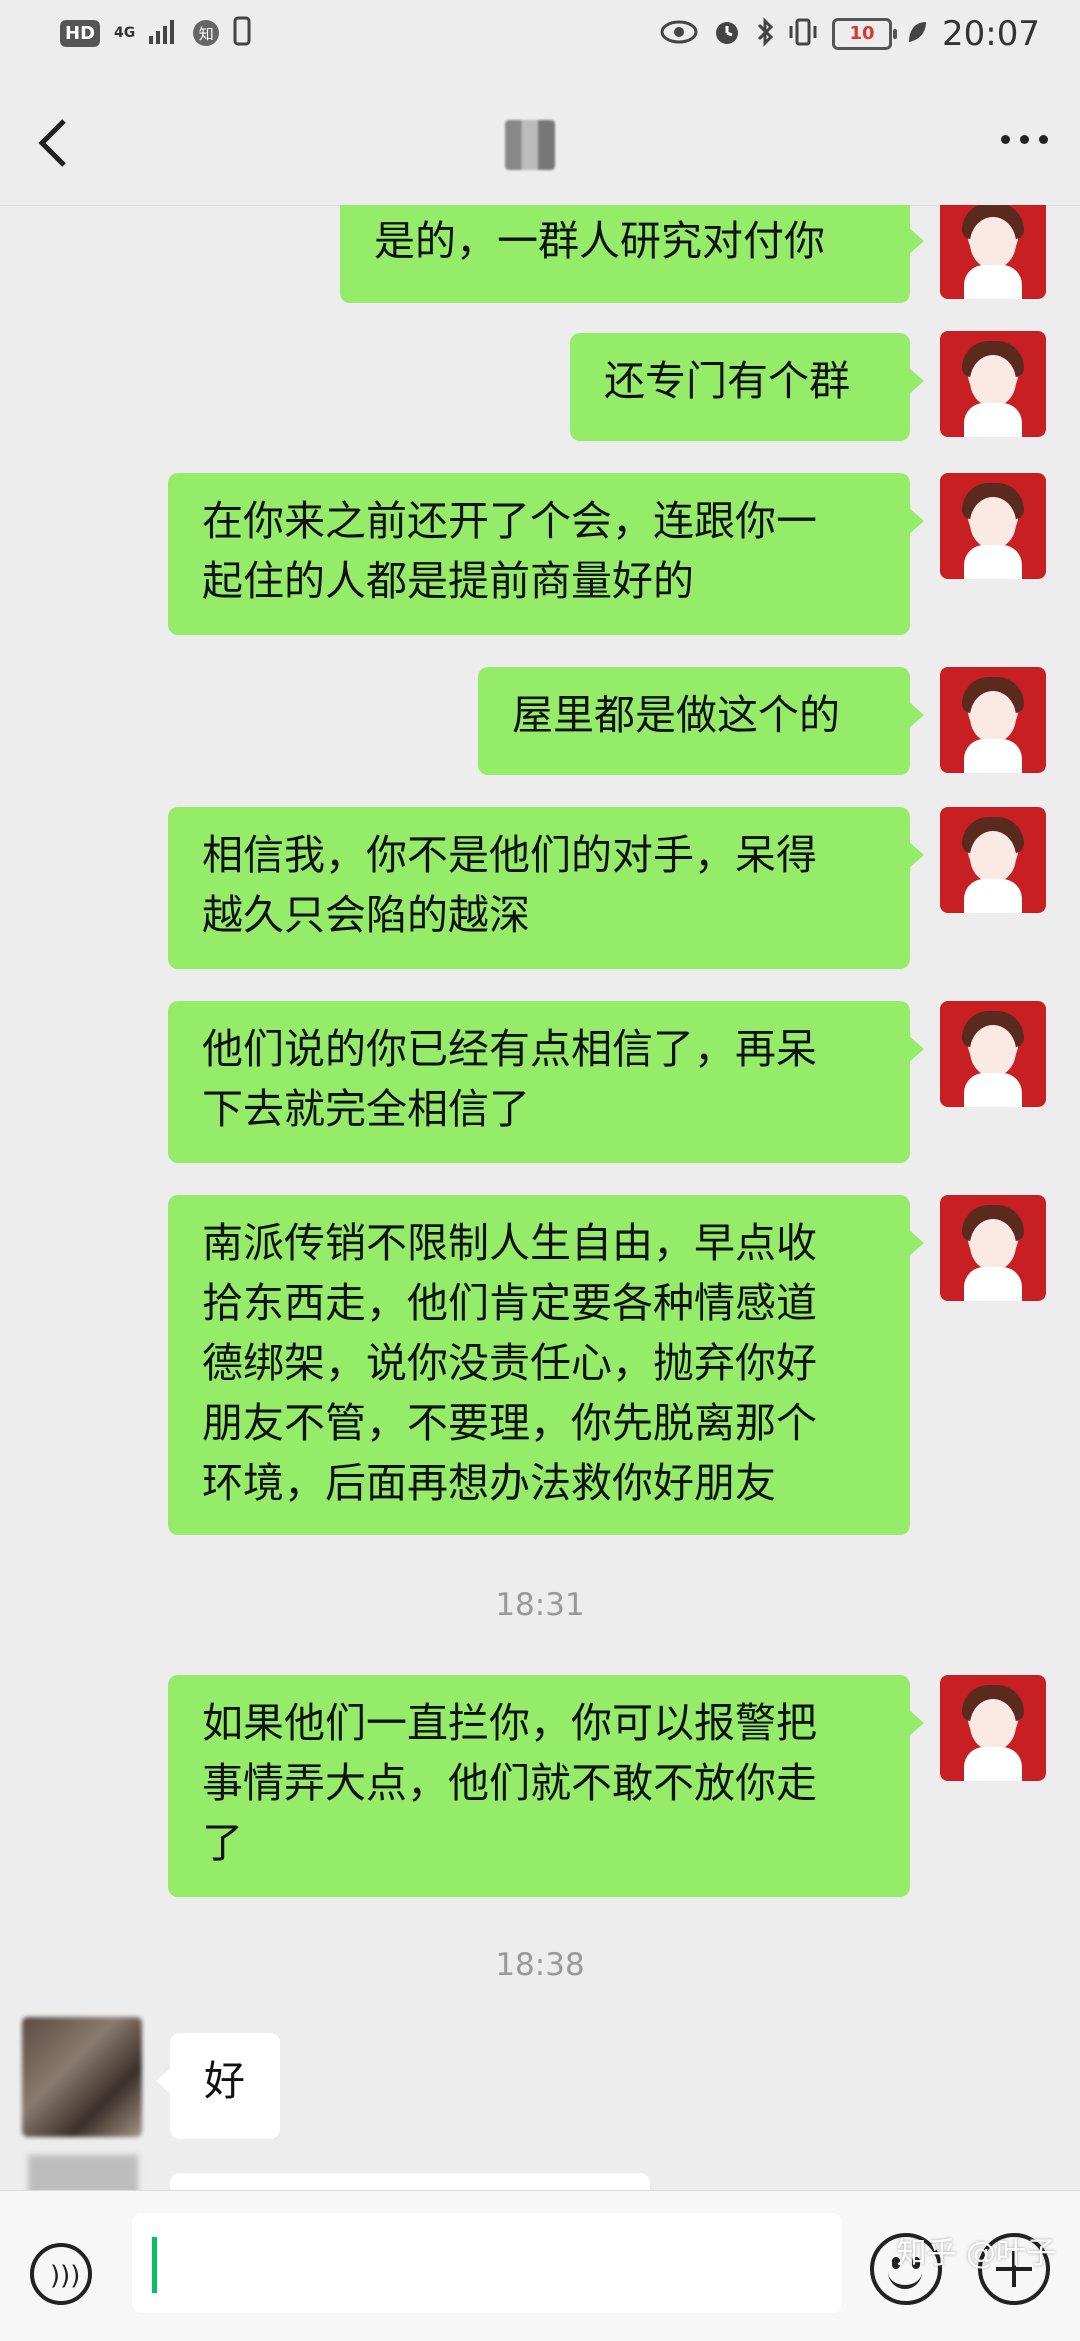 This screenshot has width=1080, height=2341. Describe the element at coordinates (206, 33) in the screenshot. I see `zhihu-notification-icon: 知` at that location.